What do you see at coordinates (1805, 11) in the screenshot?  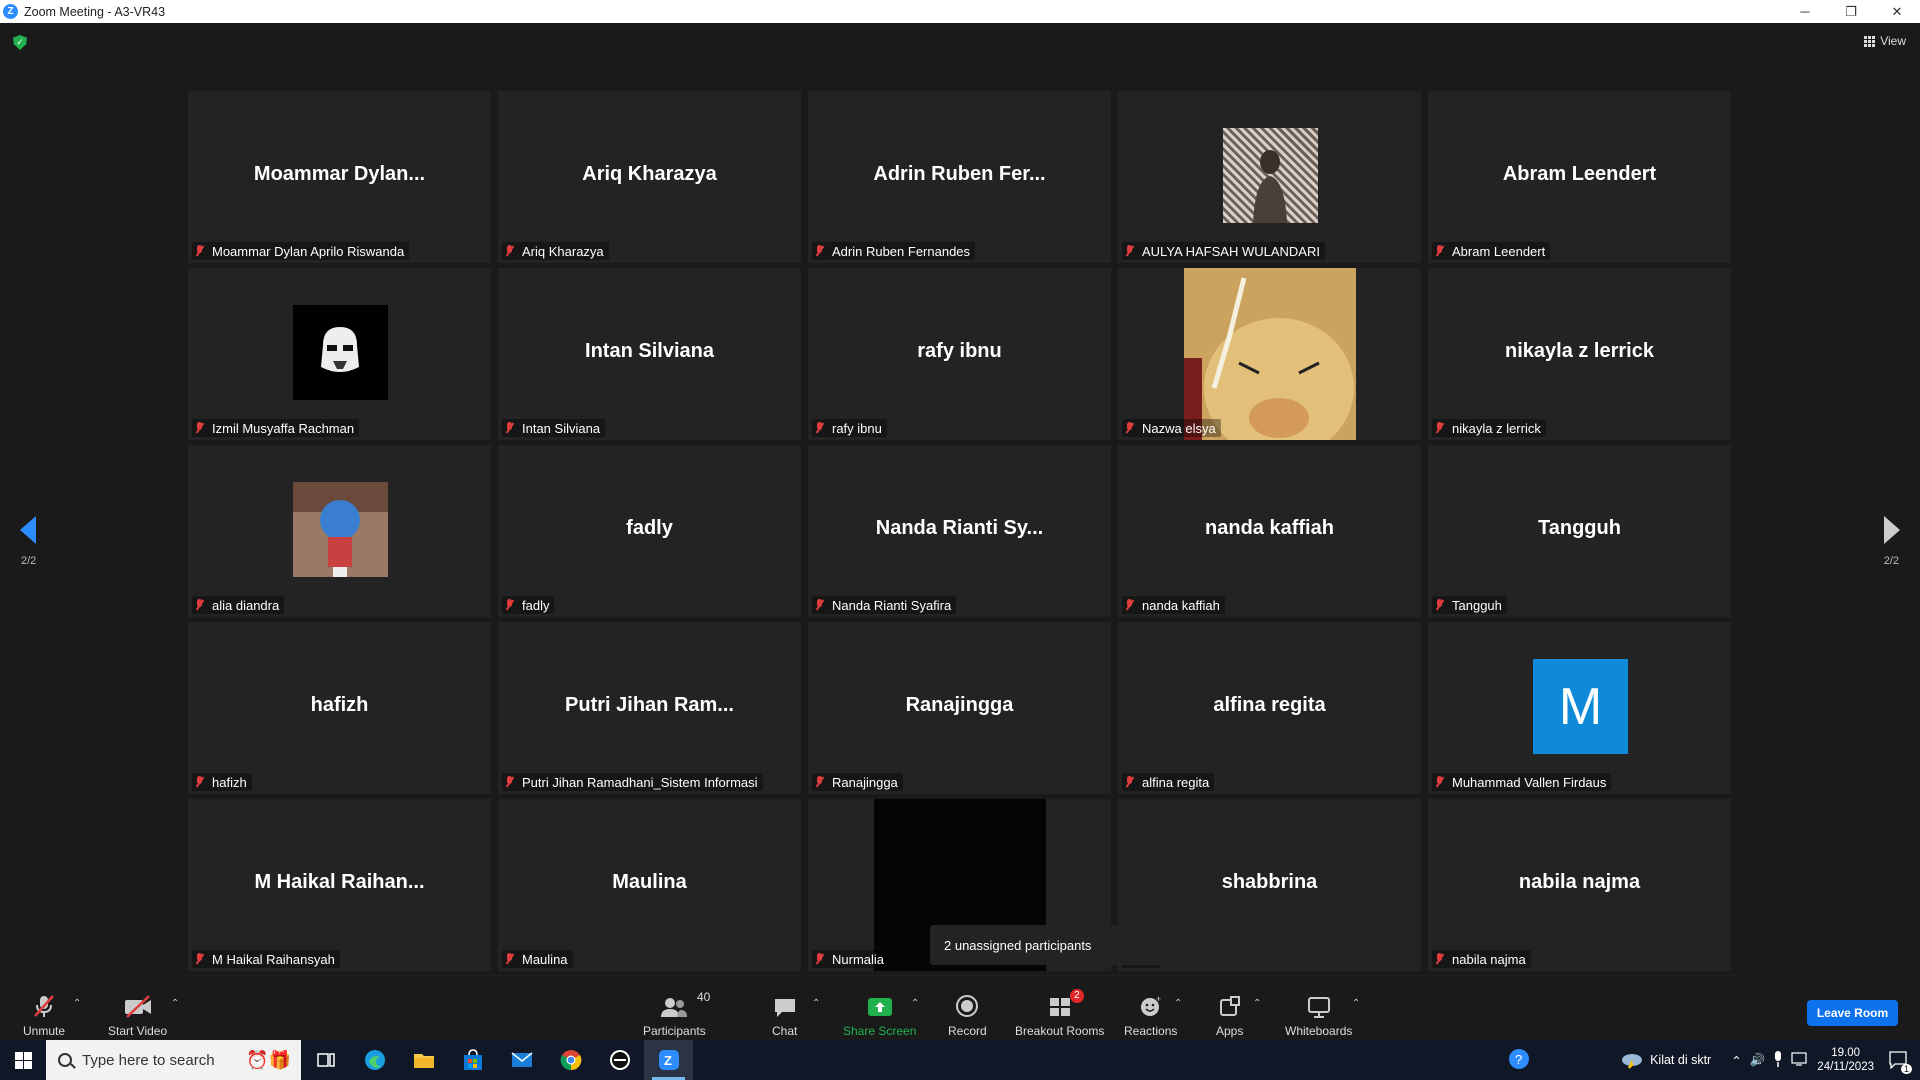 I see `minimize-button: ─` at bounding box center [1805, 11].